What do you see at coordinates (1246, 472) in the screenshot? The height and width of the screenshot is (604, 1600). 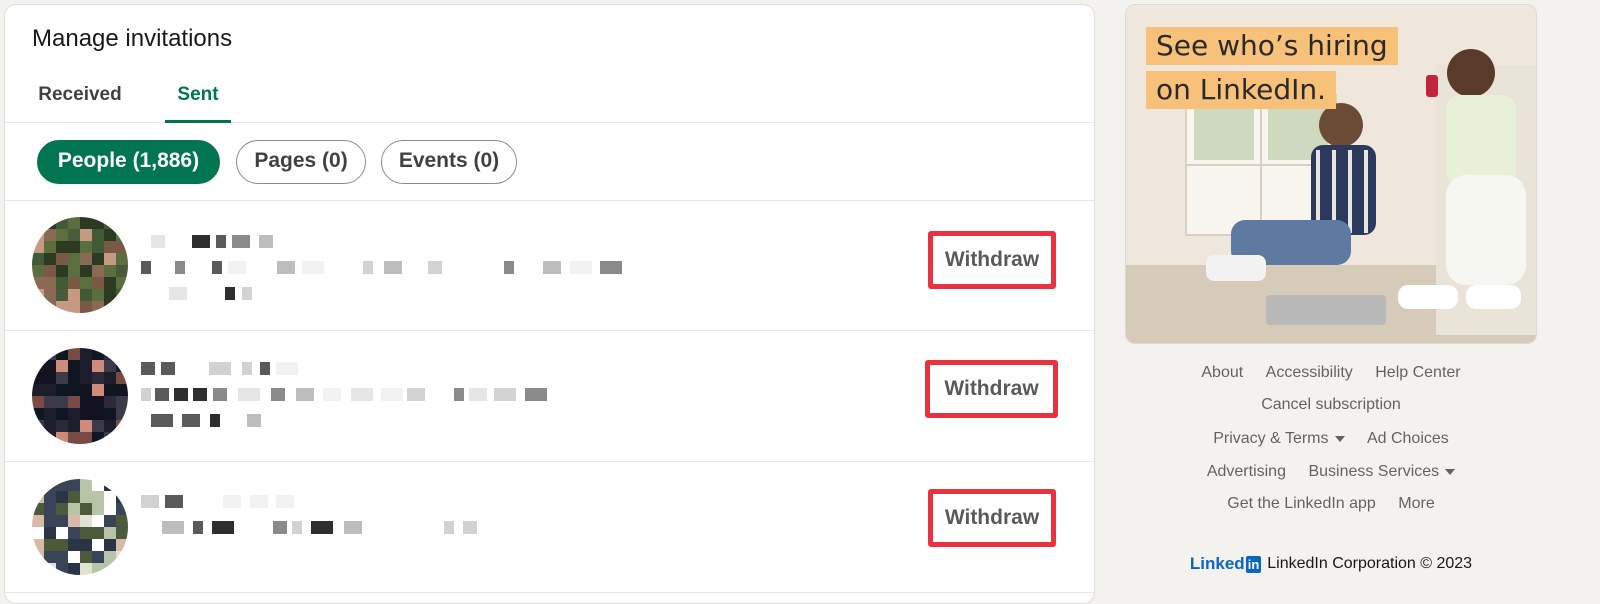 I see `footer-link-advertising: Advertising` at bounding box center [1246, 472].